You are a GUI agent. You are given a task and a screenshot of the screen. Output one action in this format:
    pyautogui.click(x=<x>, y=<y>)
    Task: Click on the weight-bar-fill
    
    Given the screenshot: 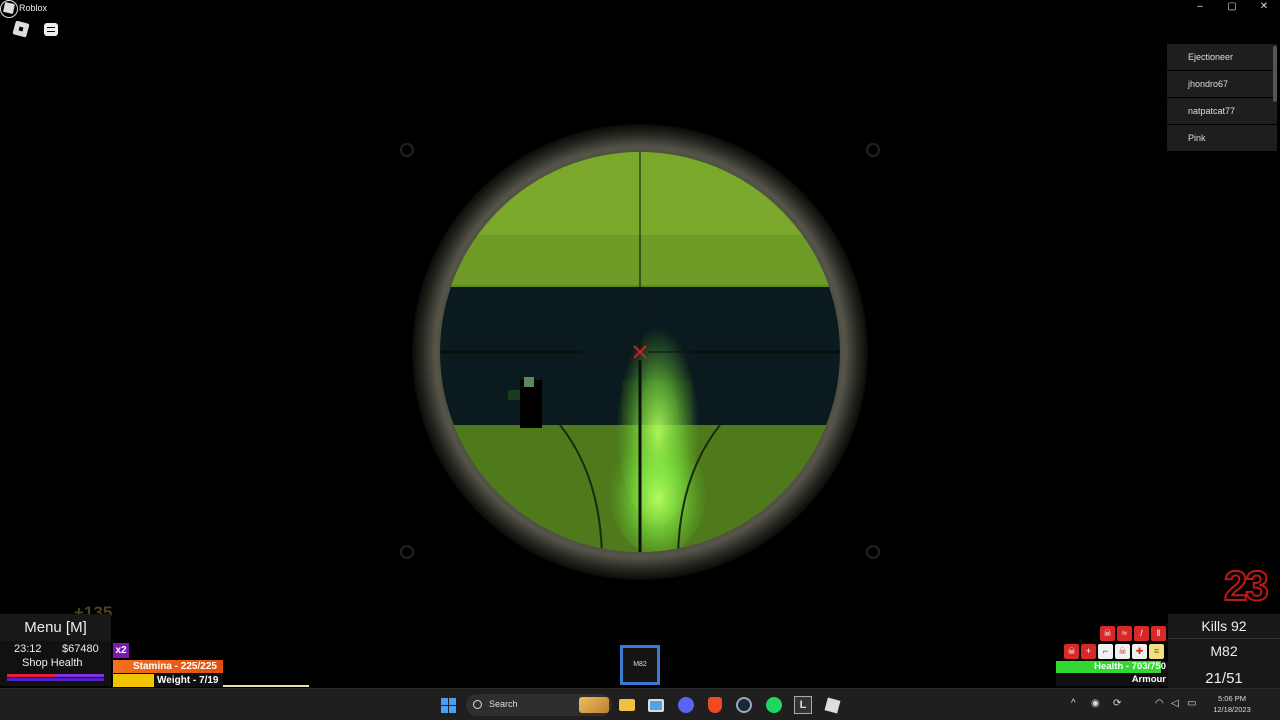 What is the action you would take?
    pyautogui.click(x=133, y=680)
    